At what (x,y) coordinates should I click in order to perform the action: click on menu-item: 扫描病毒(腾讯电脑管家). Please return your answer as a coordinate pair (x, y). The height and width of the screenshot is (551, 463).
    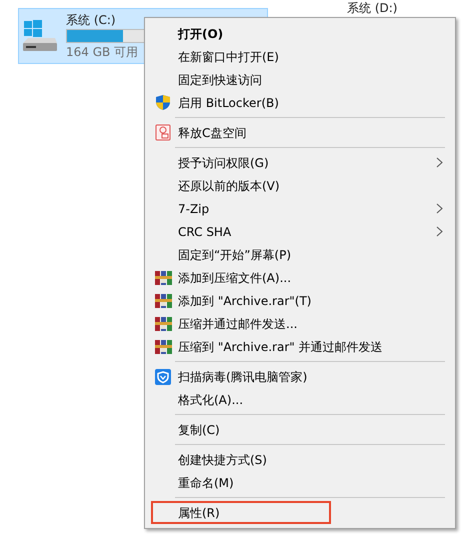
    Looking at the image, I should click on (300, 376).